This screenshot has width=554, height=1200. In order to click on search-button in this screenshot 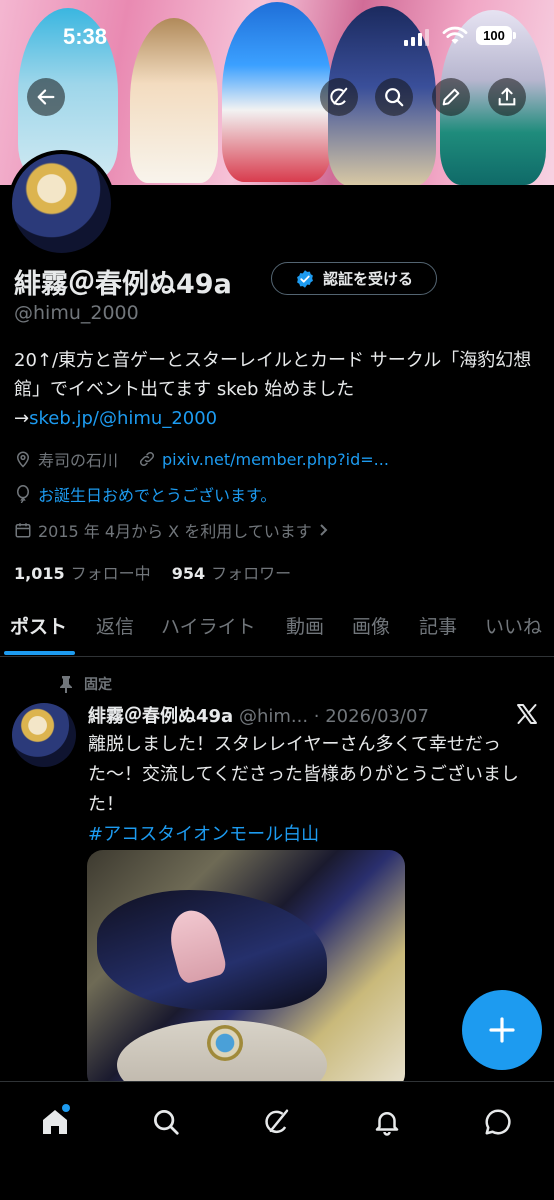, I will do `click(394, 97)`.